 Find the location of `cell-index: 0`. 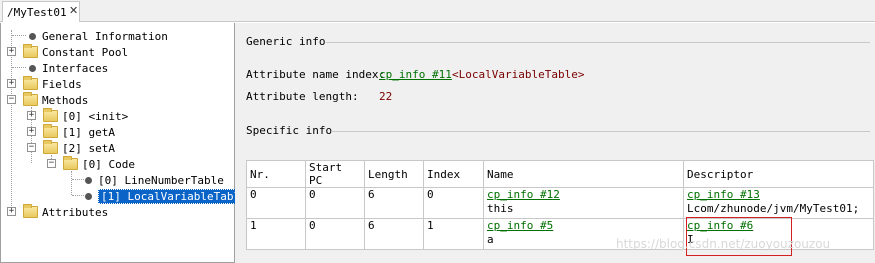

cell-index: 0 is located at coordinates (453, 203).